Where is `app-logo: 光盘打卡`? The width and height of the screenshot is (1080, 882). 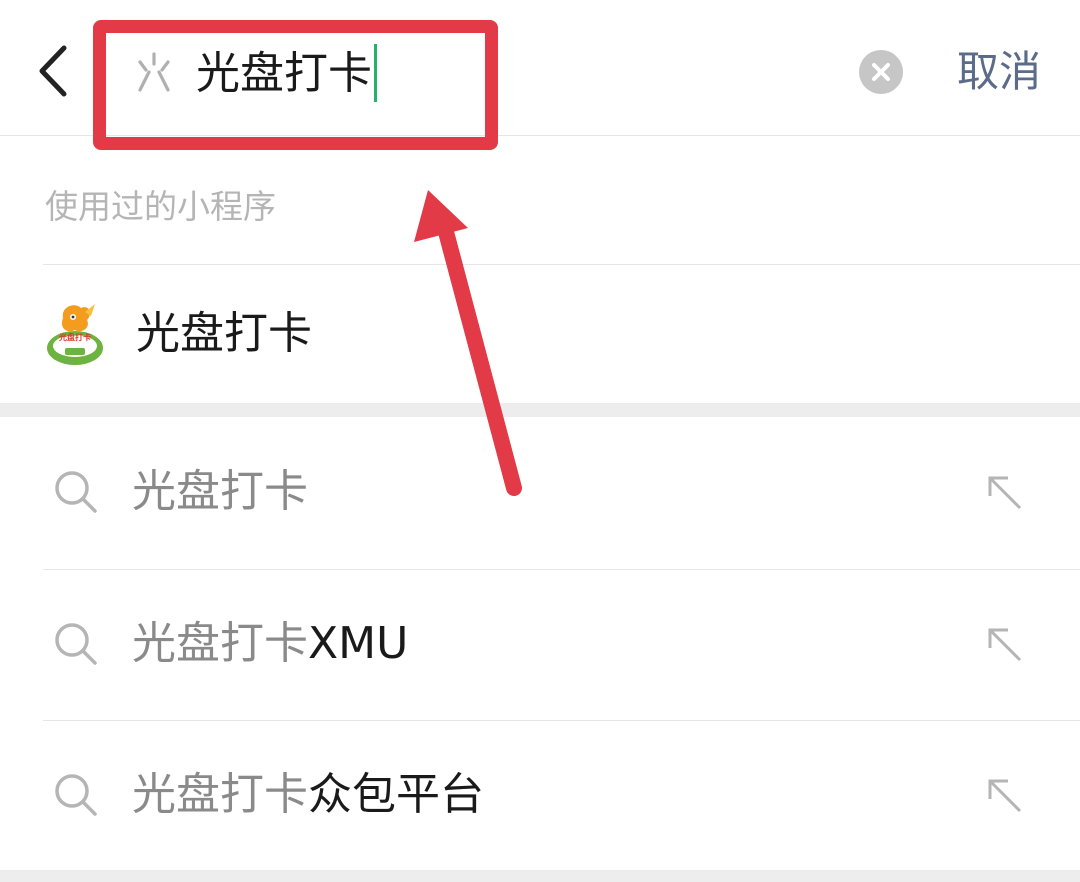
app-logo: 光盘打卡 is located at coordinates (75, 333).